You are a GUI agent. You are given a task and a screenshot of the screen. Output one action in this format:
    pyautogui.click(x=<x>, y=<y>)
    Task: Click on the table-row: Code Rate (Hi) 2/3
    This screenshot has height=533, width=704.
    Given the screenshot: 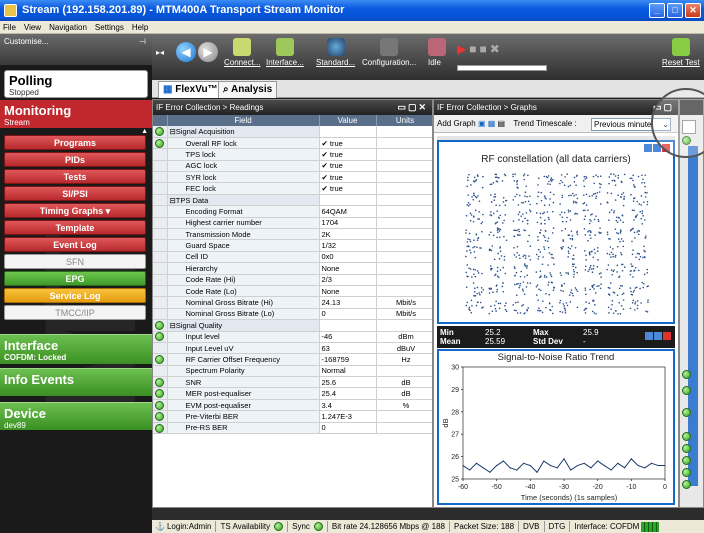 What is the action you would take?
    pyautogui.click(x=292, y=280)
    